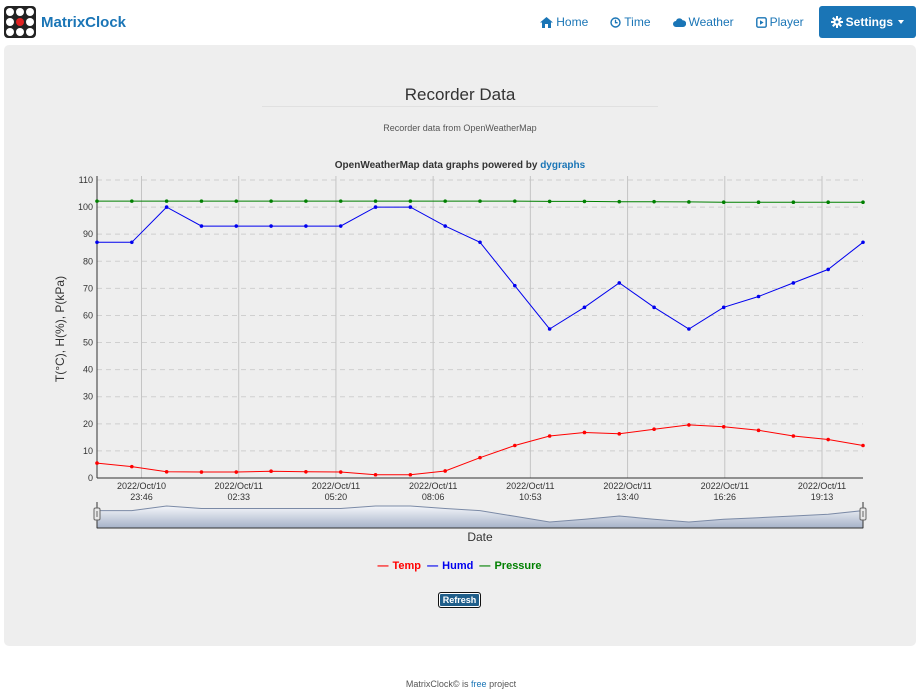 The width and height of the screenshot is (922, 692). I want to click on range-selector-area, so click(480, 517).